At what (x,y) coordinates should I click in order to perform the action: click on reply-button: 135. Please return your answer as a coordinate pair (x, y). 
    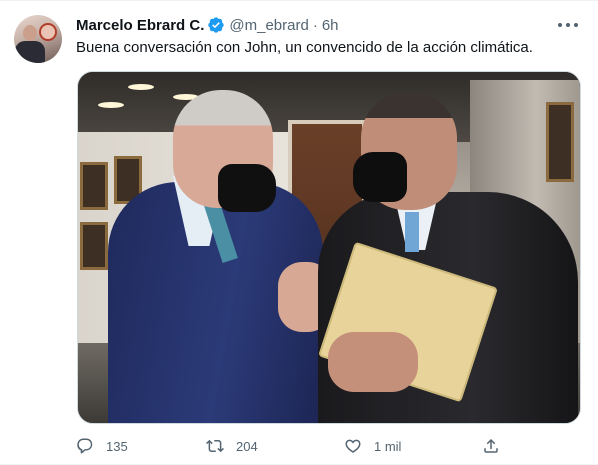
    Looking at the image, I should click on (102, 446).